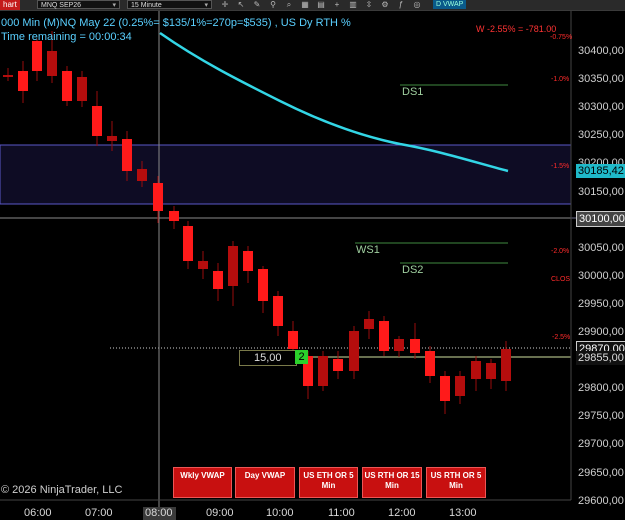 This screenshot has width=625, height=520. What do you see at coordinates (289, 4) in the screenshot?
I see `zoom-icon: ⌕` at bounding box center [289, 4].